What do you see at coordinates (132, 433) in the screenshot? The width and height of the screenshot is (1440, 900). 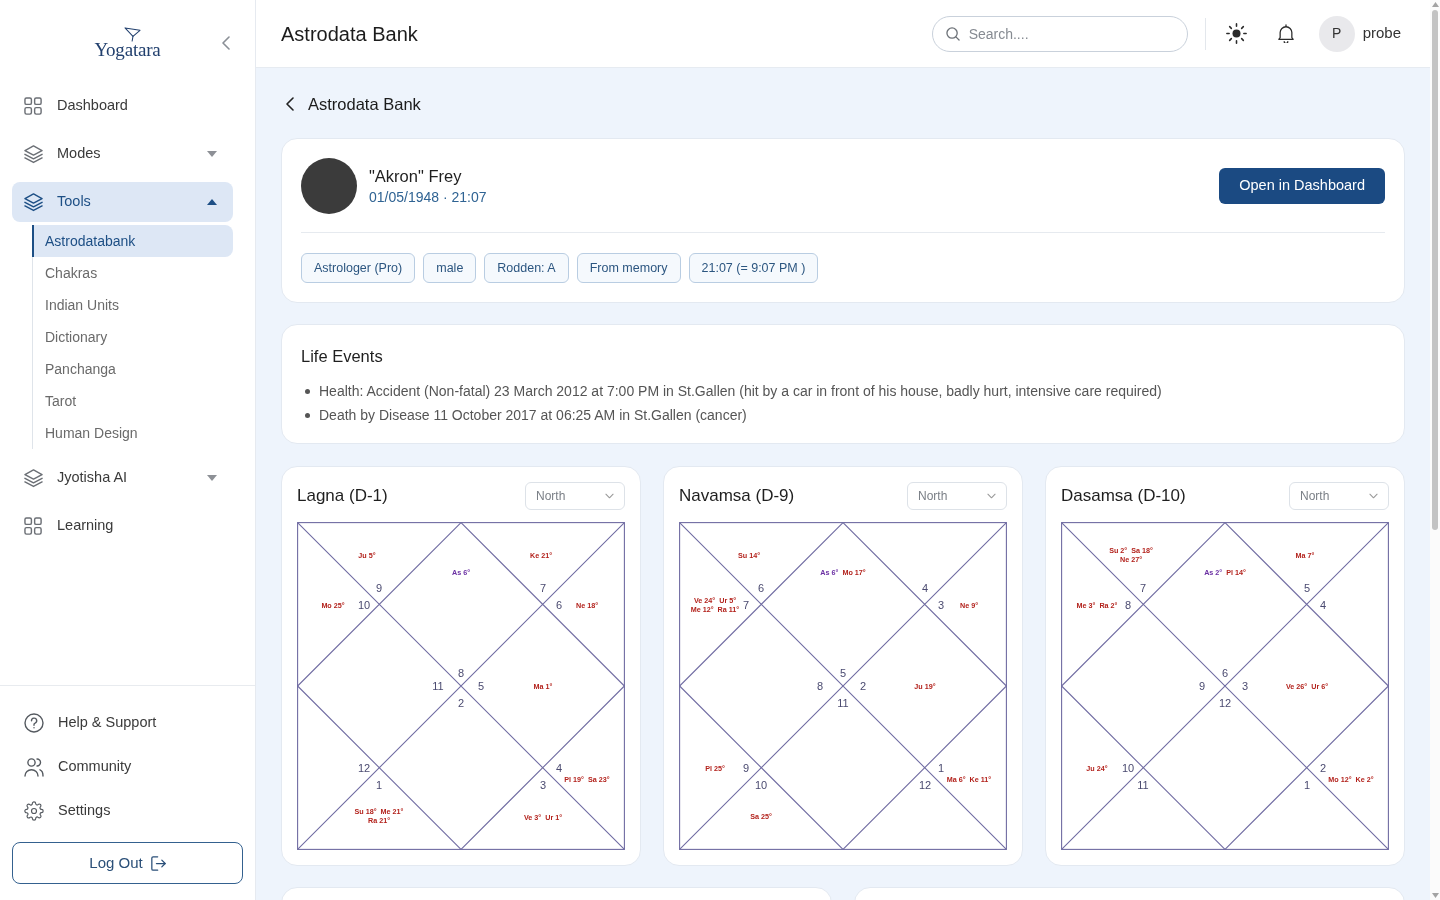 I see `sidebar-subitem: Human Design` at bounding box center [132, 433].